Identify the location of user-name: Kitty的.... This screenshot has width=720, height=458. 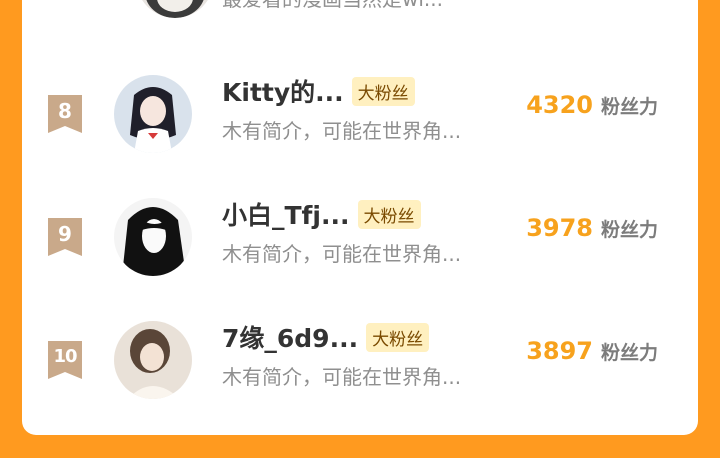
(283, 91).